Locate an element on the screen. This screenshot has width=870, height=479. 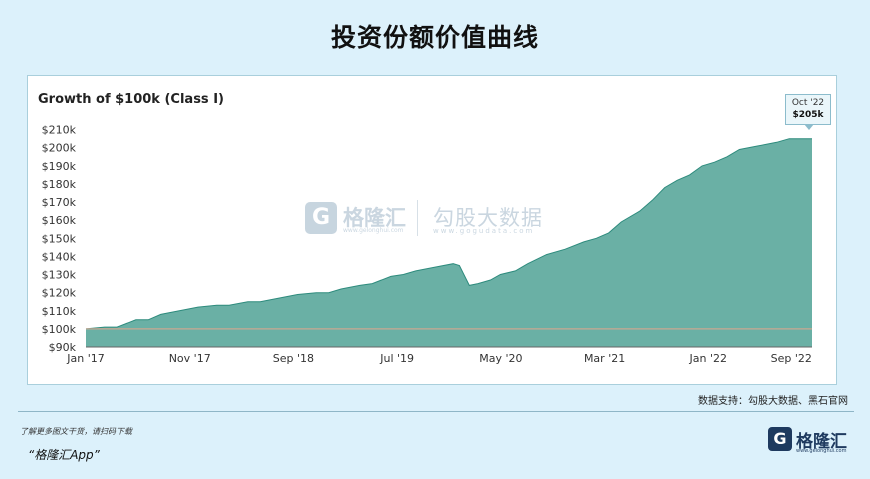
y-tick-label: $140k is located at coordinates (59, 256).